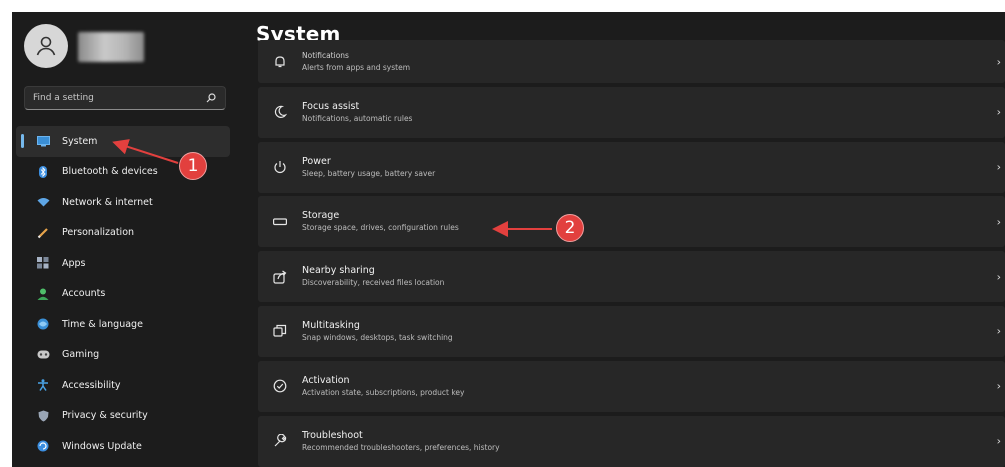 This screenshot has width=1005, height=467. I want to click on brush-icon, so click(43, 233).